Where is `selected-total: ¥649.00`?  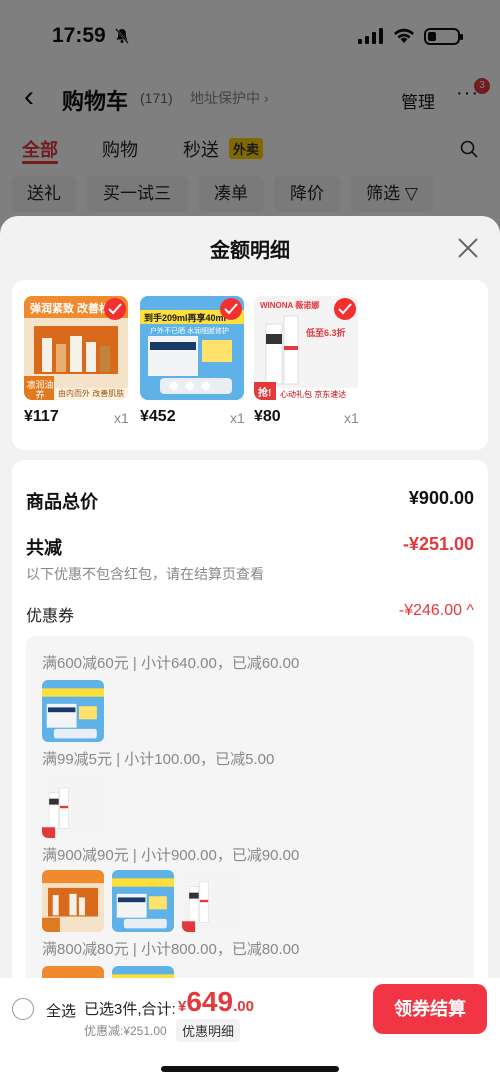
selected-total: ¥649.00 is located at coordinates (216, 1002).